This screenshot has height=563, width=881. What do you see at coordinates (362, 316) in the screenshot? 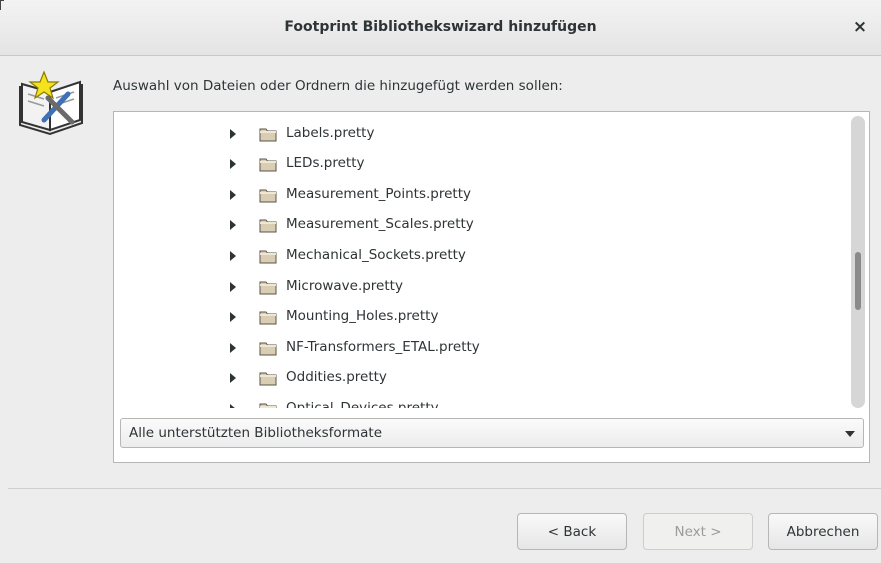
I see `tree-row-label: Mounting_Holes.pretty` at bounding box center [362, 316].